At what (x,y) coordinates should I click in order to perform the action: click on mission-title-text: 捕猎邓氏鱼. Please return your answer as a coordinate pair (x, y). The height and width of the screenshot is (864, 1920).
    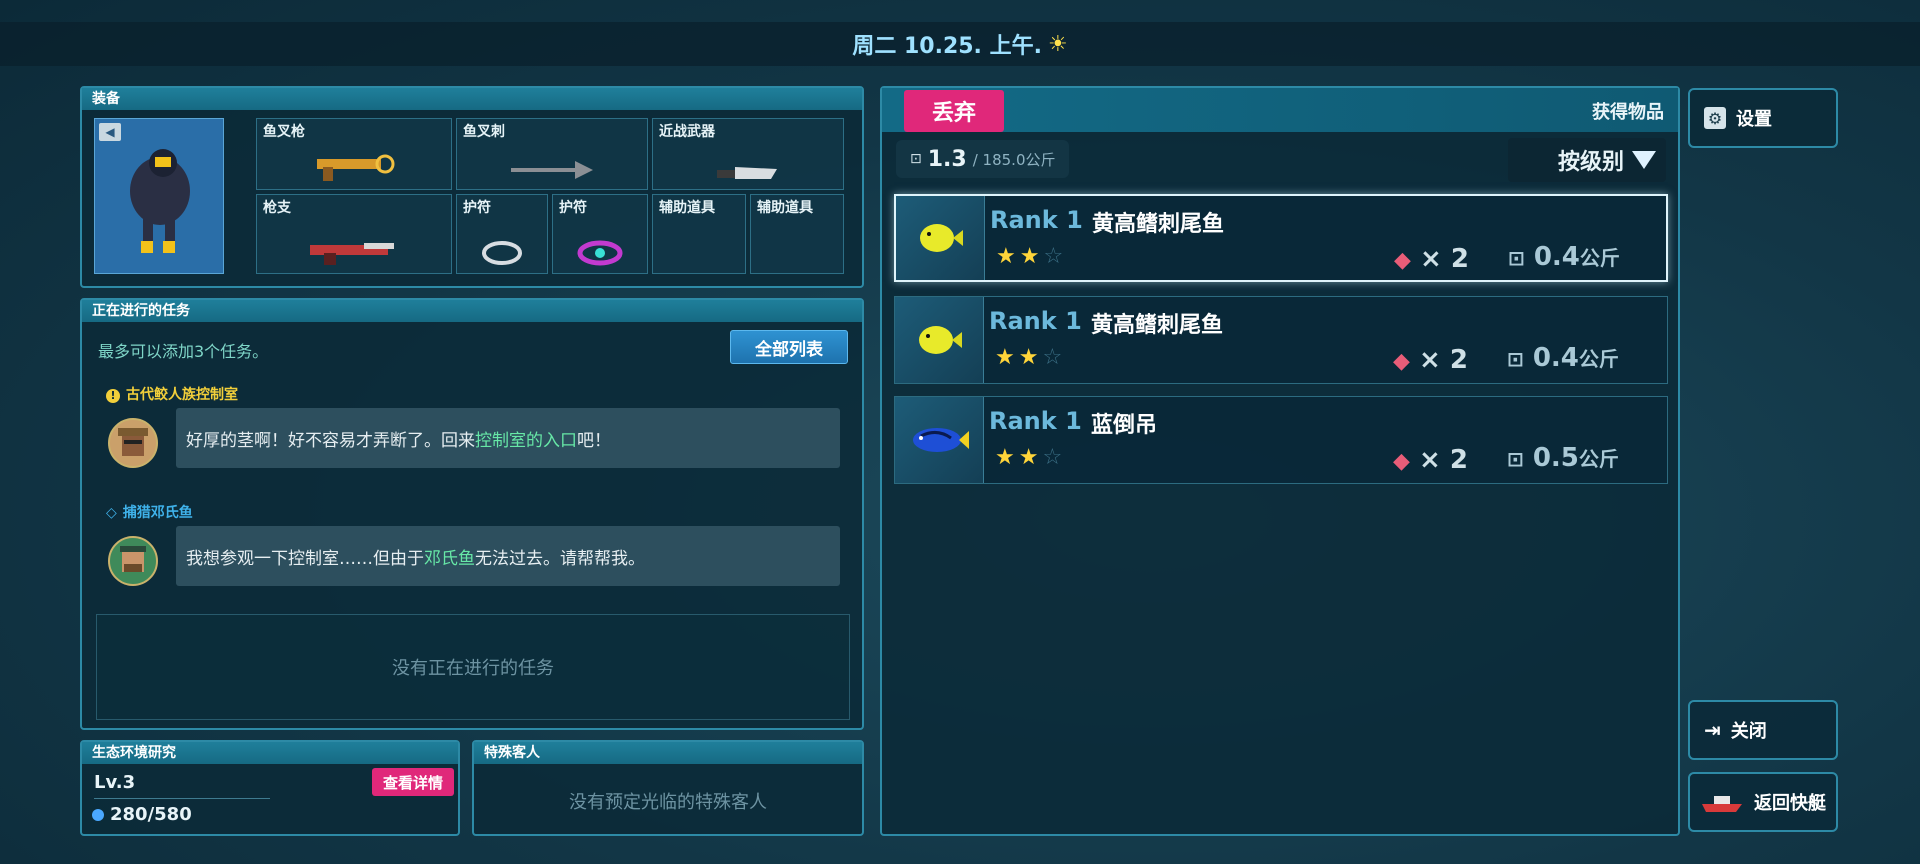
    Looking at the image, I should click on (157, 513).